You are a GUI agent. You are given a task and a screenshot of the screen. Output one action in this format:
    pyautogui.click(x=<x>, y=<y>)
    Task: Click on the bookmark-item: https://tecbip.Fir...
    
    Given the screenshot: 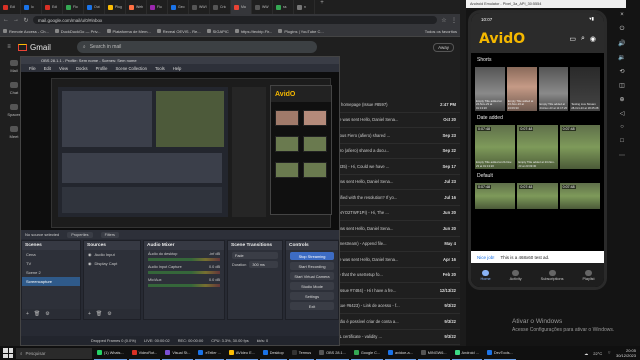 What is the action you would take?
    pyautogui.click(x=253, y=31)
    